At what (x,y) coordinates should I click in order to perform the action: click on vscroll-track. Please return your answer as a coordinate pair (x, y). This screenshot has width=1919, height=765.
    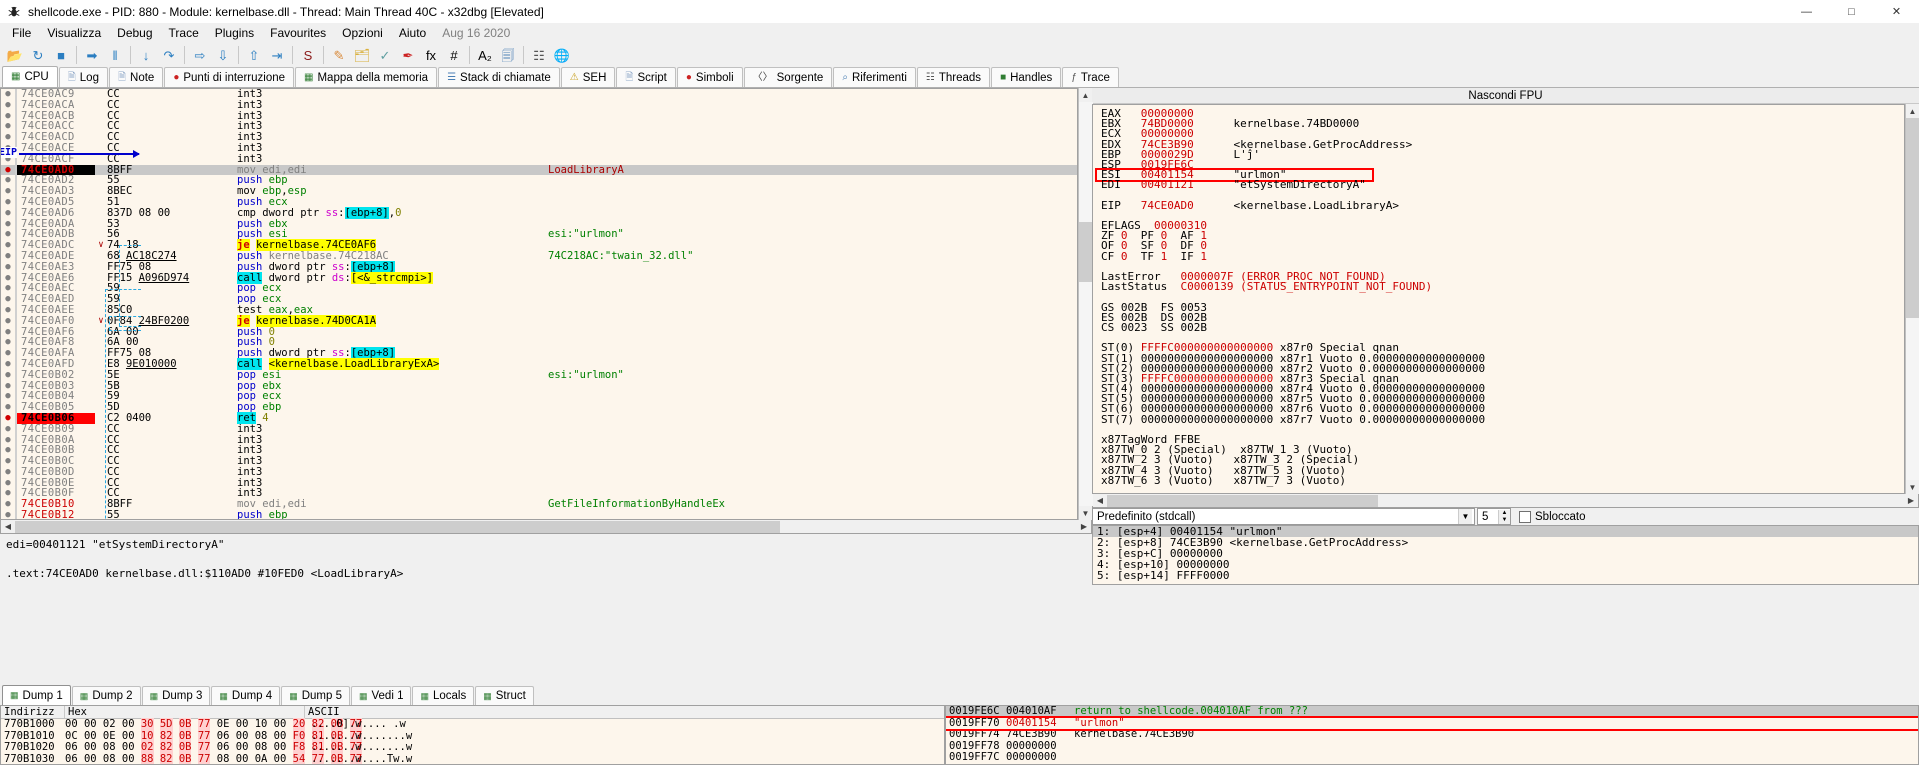
    Looking at the image, I should click on (1085, 304).